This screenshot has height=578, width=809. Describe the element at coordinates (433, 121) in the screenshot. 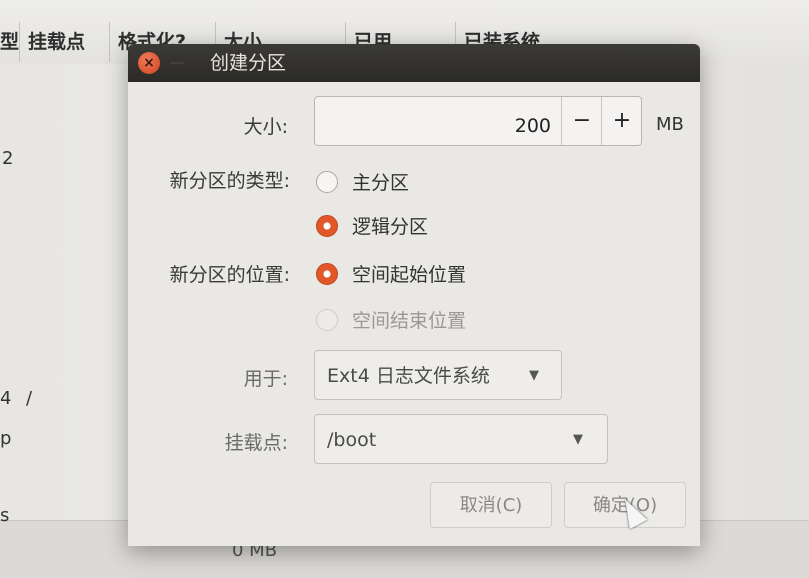

I see `size-input: 200` at that location.